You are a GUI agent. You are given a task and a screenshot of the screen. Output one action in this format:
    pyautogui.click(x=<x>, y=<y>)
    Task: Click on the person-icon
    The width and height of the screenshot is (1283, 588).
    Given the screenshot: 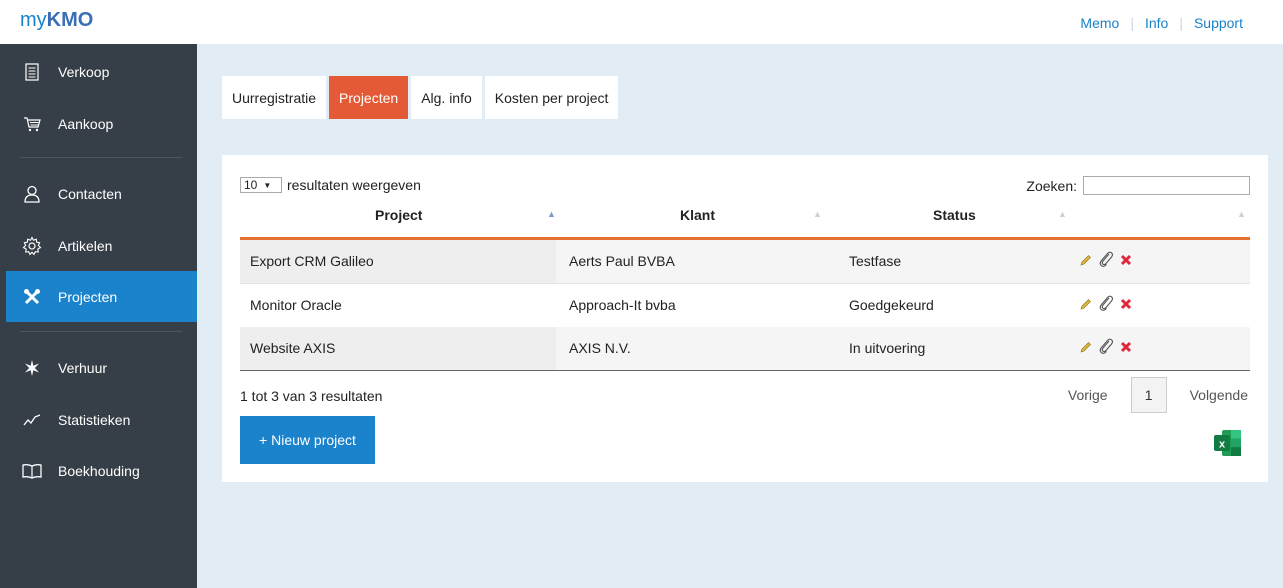 What is the action you would take?
    pyautogui.click(x=32, y=194)
    